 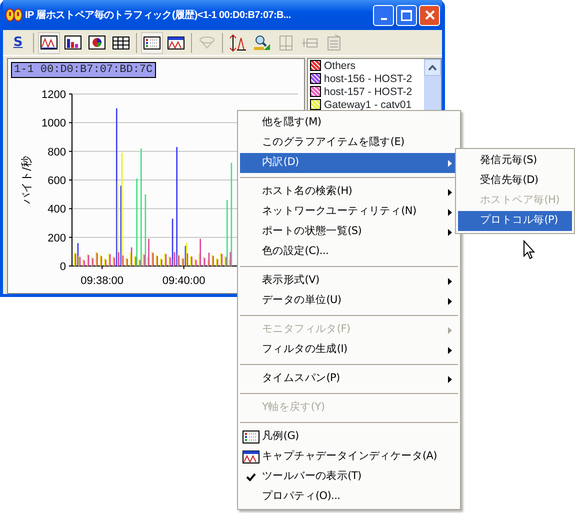 I want to click on menu-item: 凡例(G), so click(x=349, y=437).